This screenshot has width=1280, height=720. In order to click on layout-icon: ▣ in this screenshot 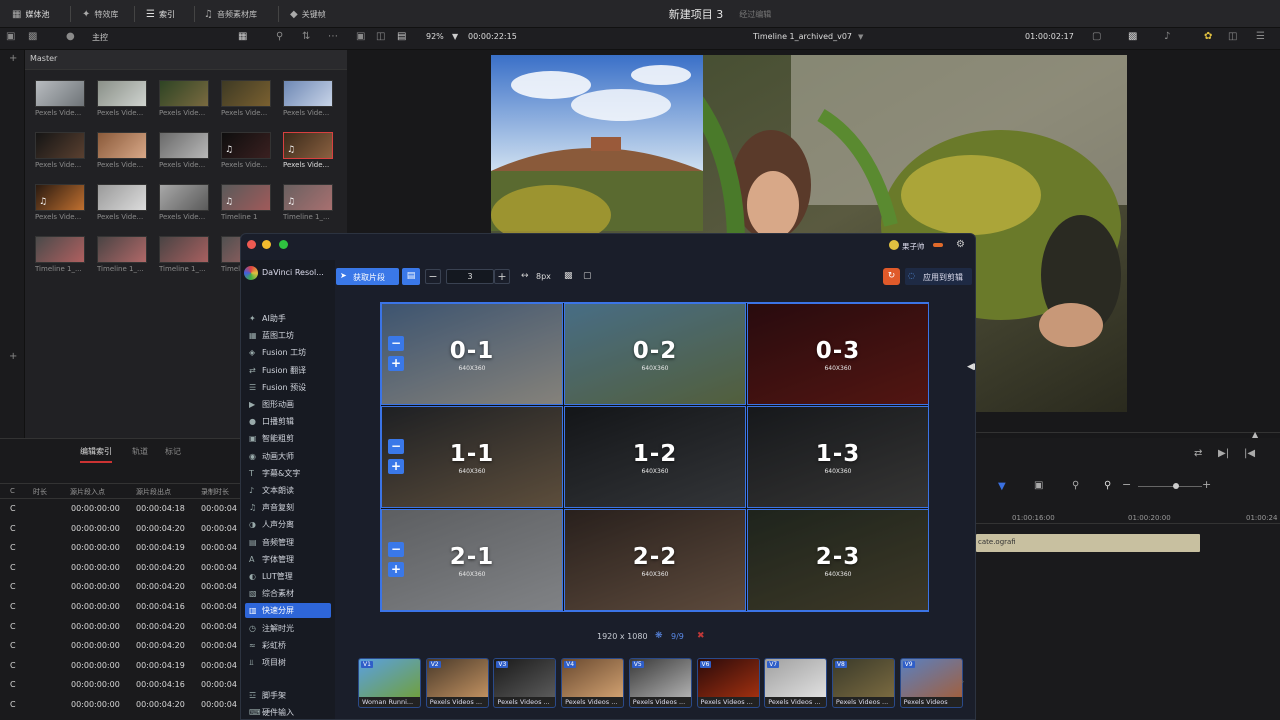, I will do `click(10, 36)`.